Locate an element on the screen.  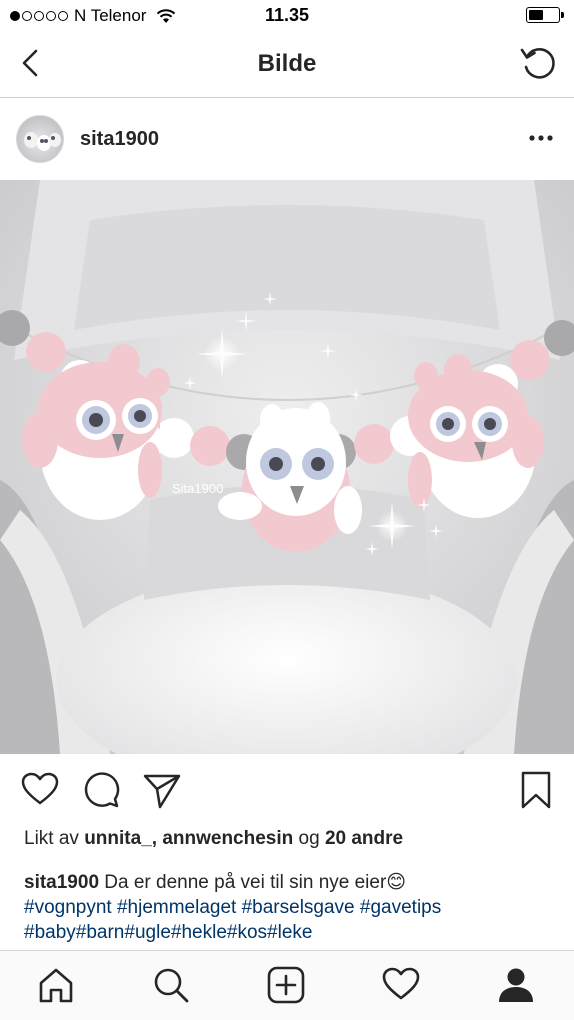
avatar is located at coordinates (40, 139).